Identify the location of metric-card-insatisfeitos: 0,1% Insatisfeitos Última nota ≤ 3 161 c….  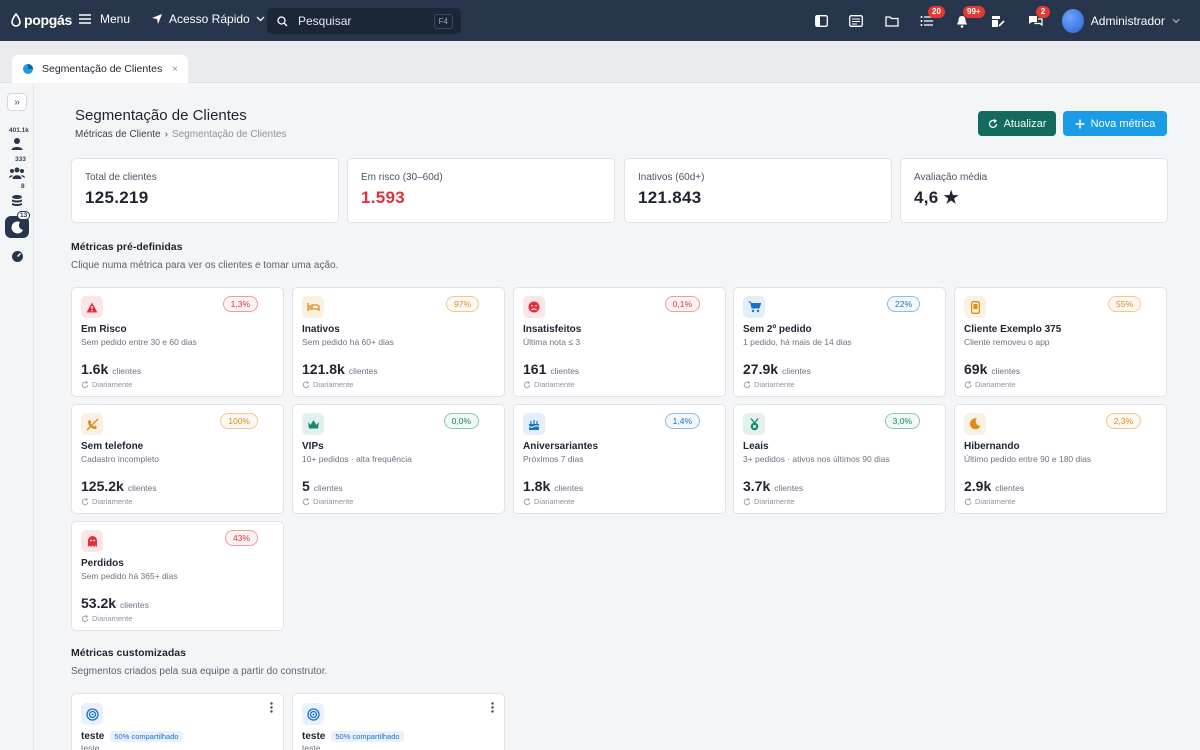
(619, 342).